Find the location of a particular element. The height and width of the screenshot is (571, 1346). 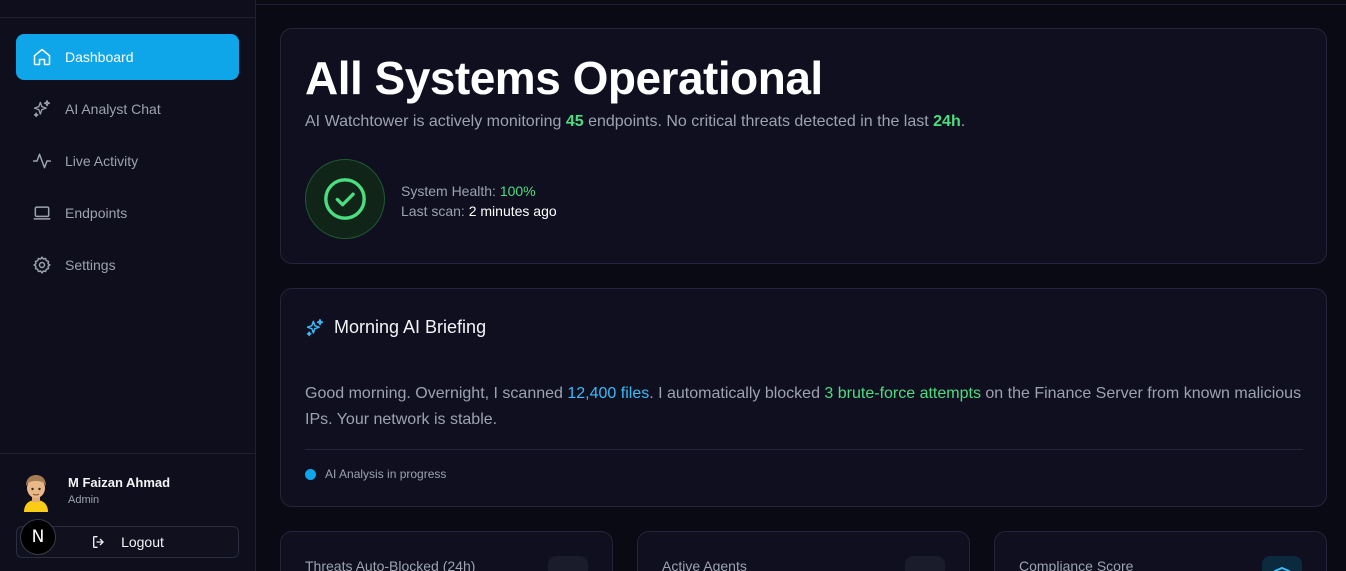

logout-icon is located at coordinates (98, 542).